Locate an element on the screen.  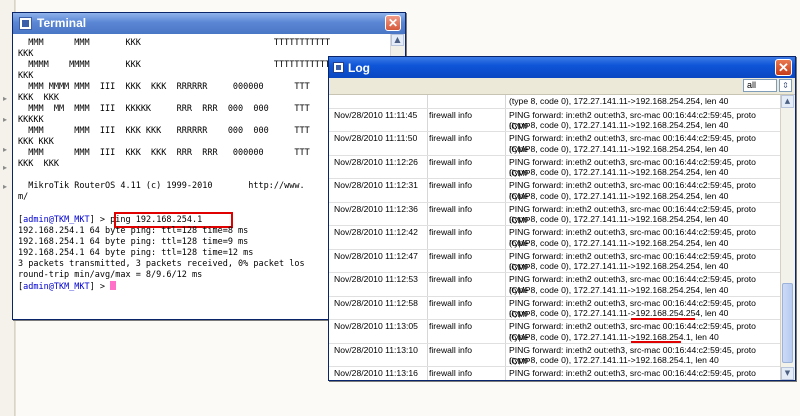
terminal-prompt-line: [admin@TKM_MKT] > is located at coordinates (67, 286).